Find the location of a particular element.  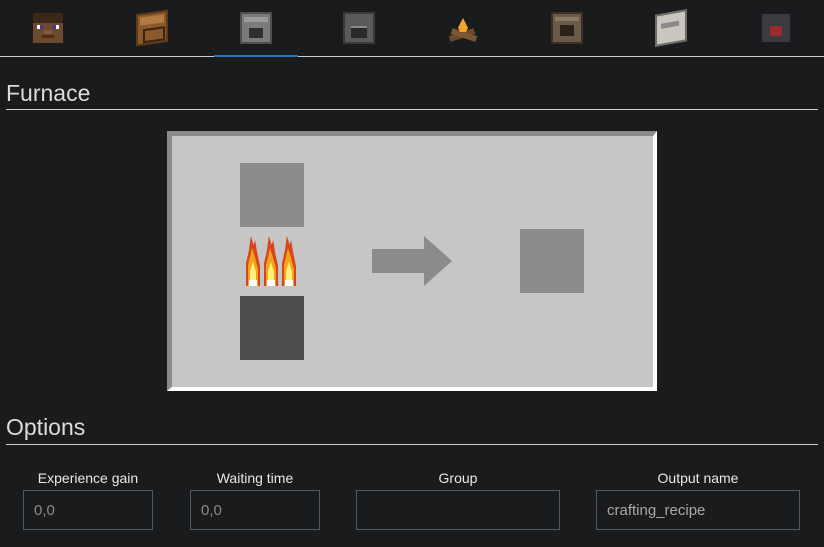

tab-smoker is located at coordinates (567, 28).